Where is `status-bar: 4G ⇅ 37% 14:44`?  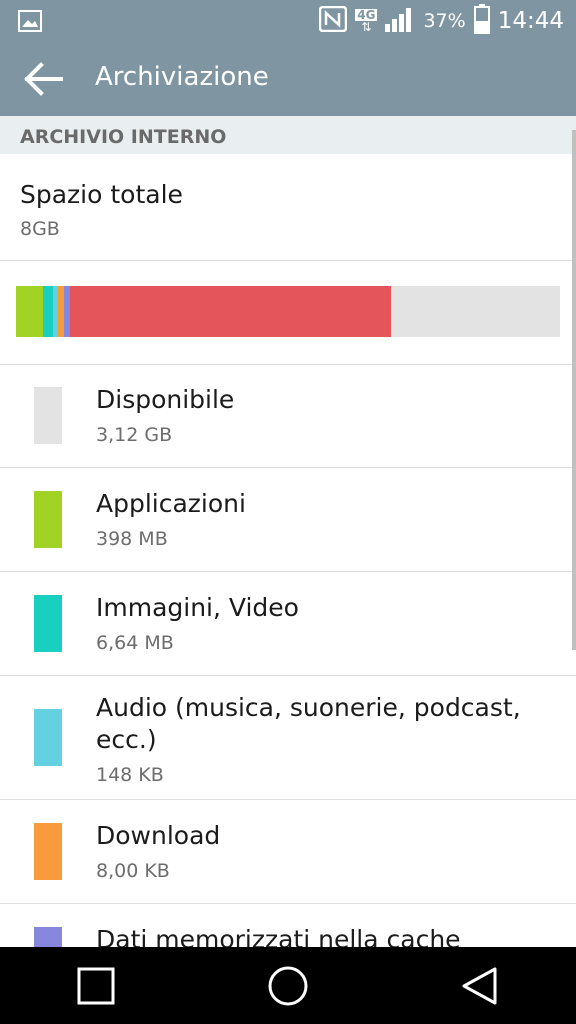 status-bar: 4G ⇅ 37% 14:44 is located at coordinates (288, 21).